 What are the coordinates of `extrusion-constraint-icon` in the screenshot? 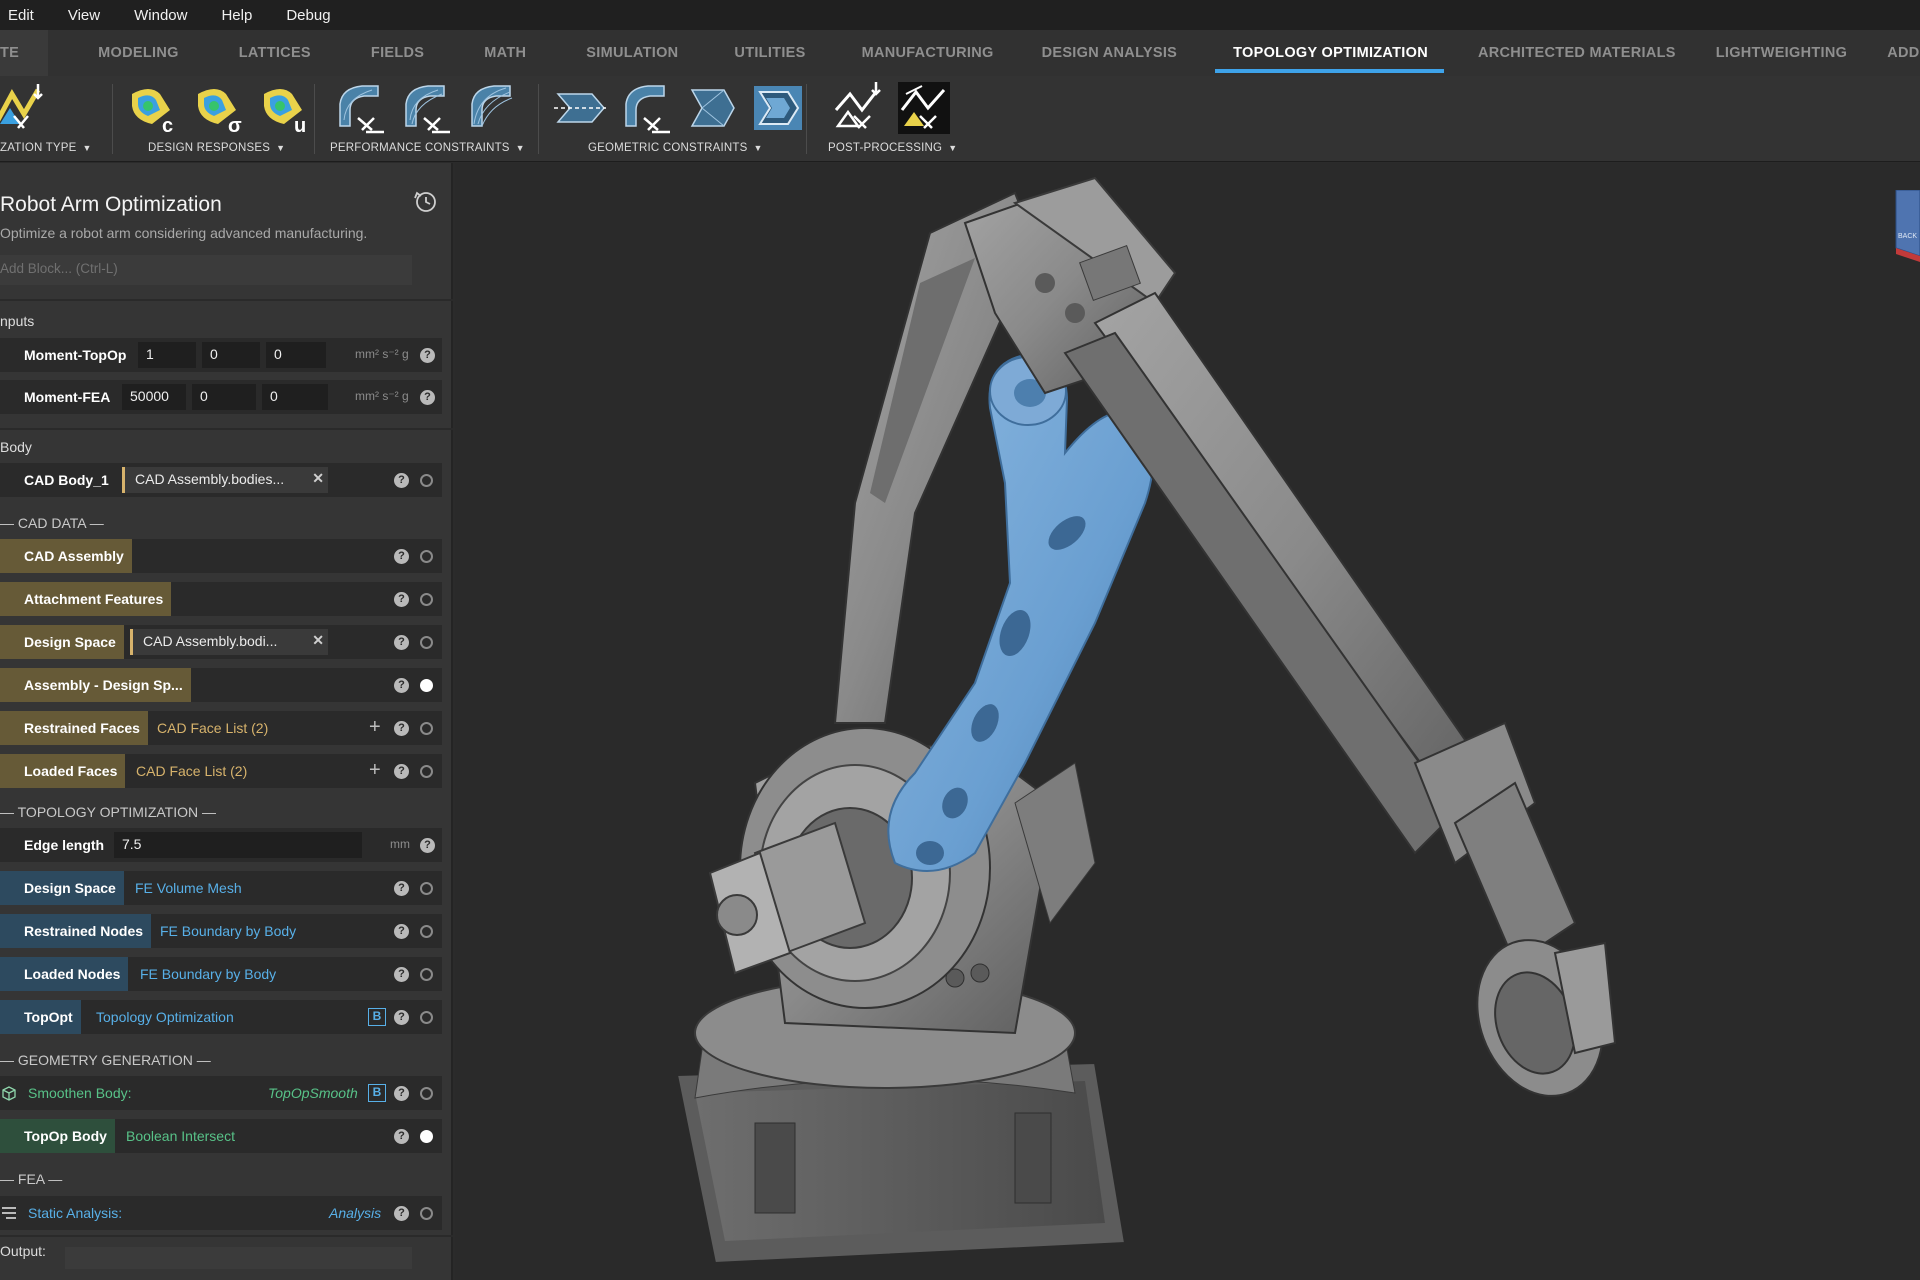 It's located at (712, 108).